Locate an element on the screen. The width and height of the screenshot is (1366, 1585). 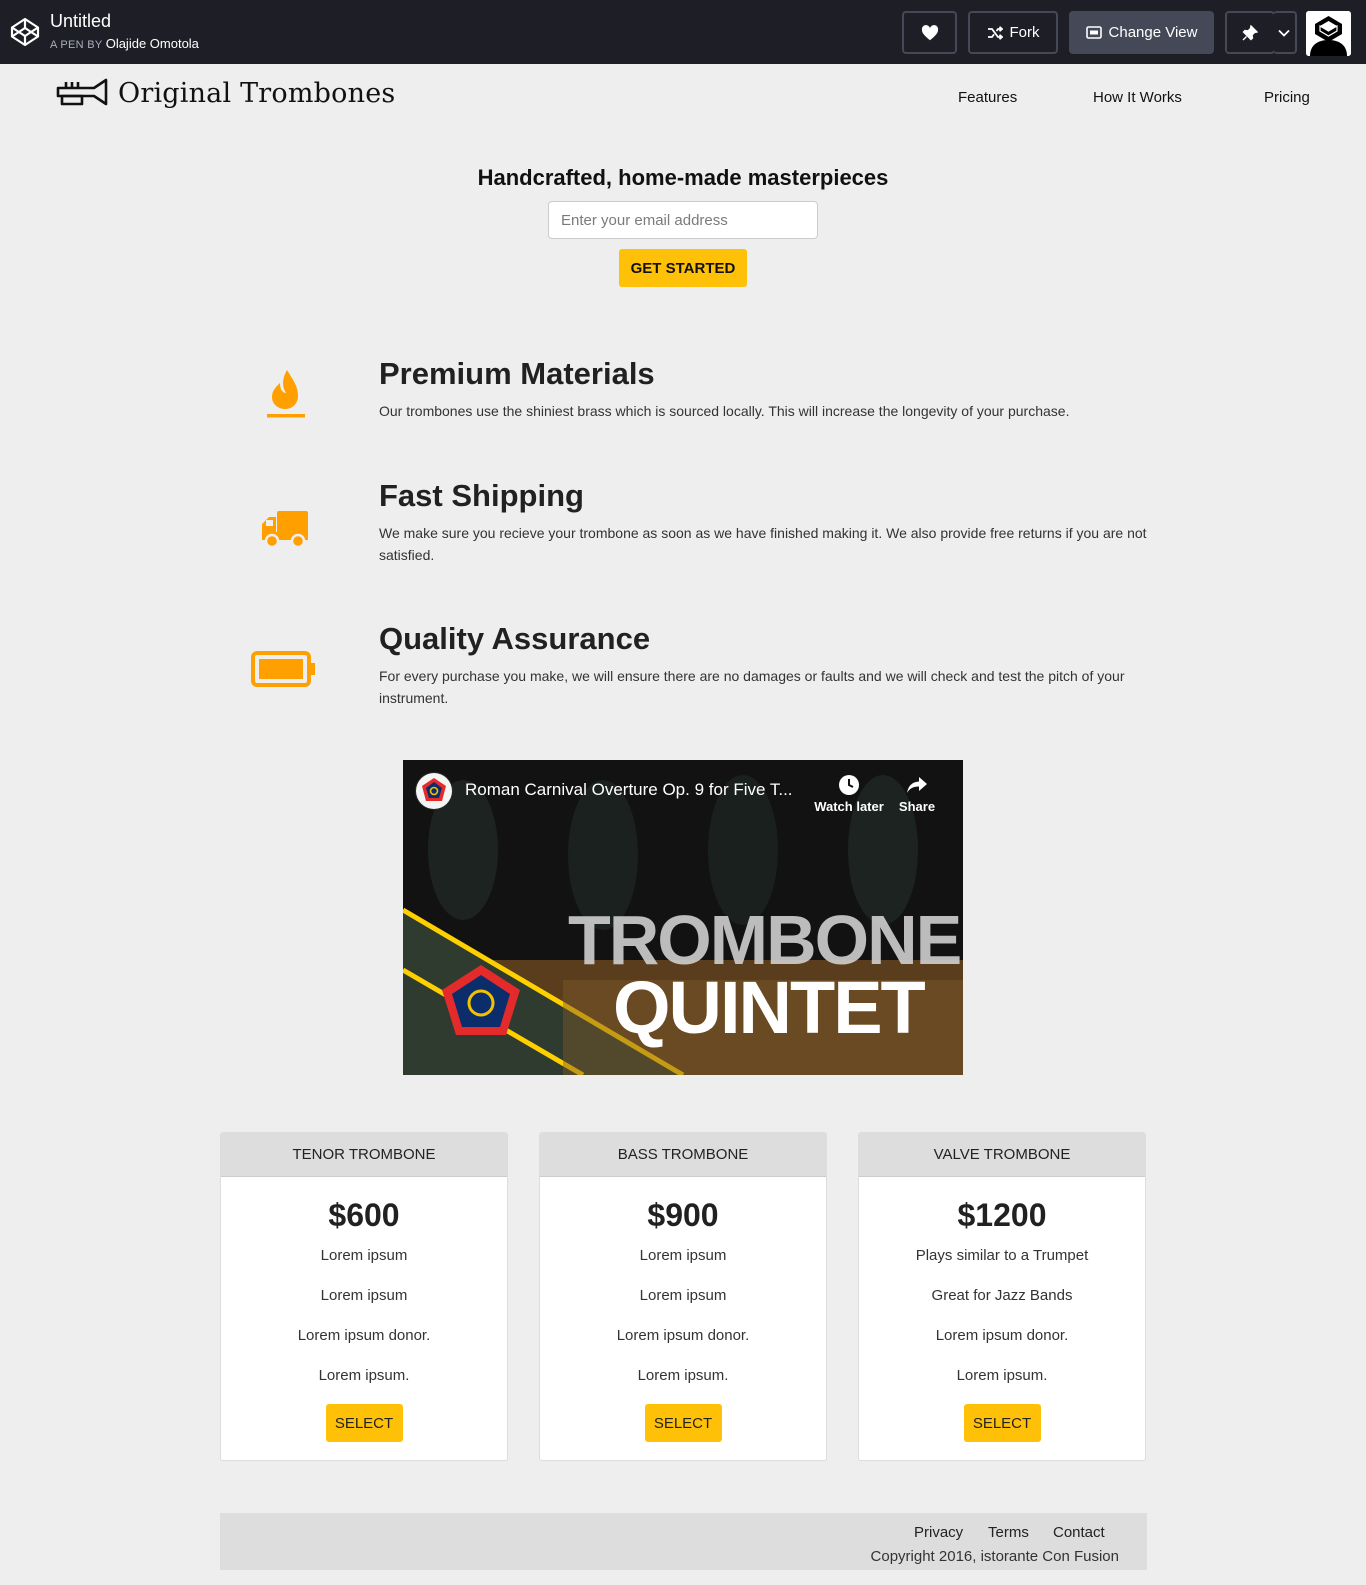
clock-icon is located at coordinates (849, 785).